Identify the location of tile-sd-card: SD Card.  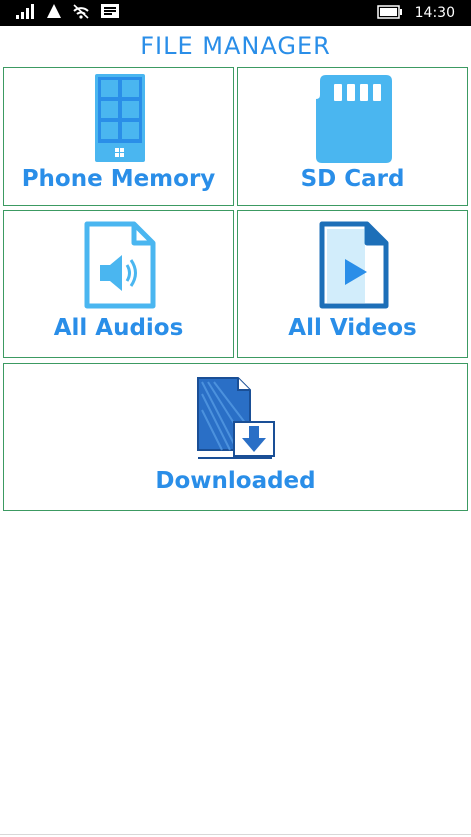
(352, 136).